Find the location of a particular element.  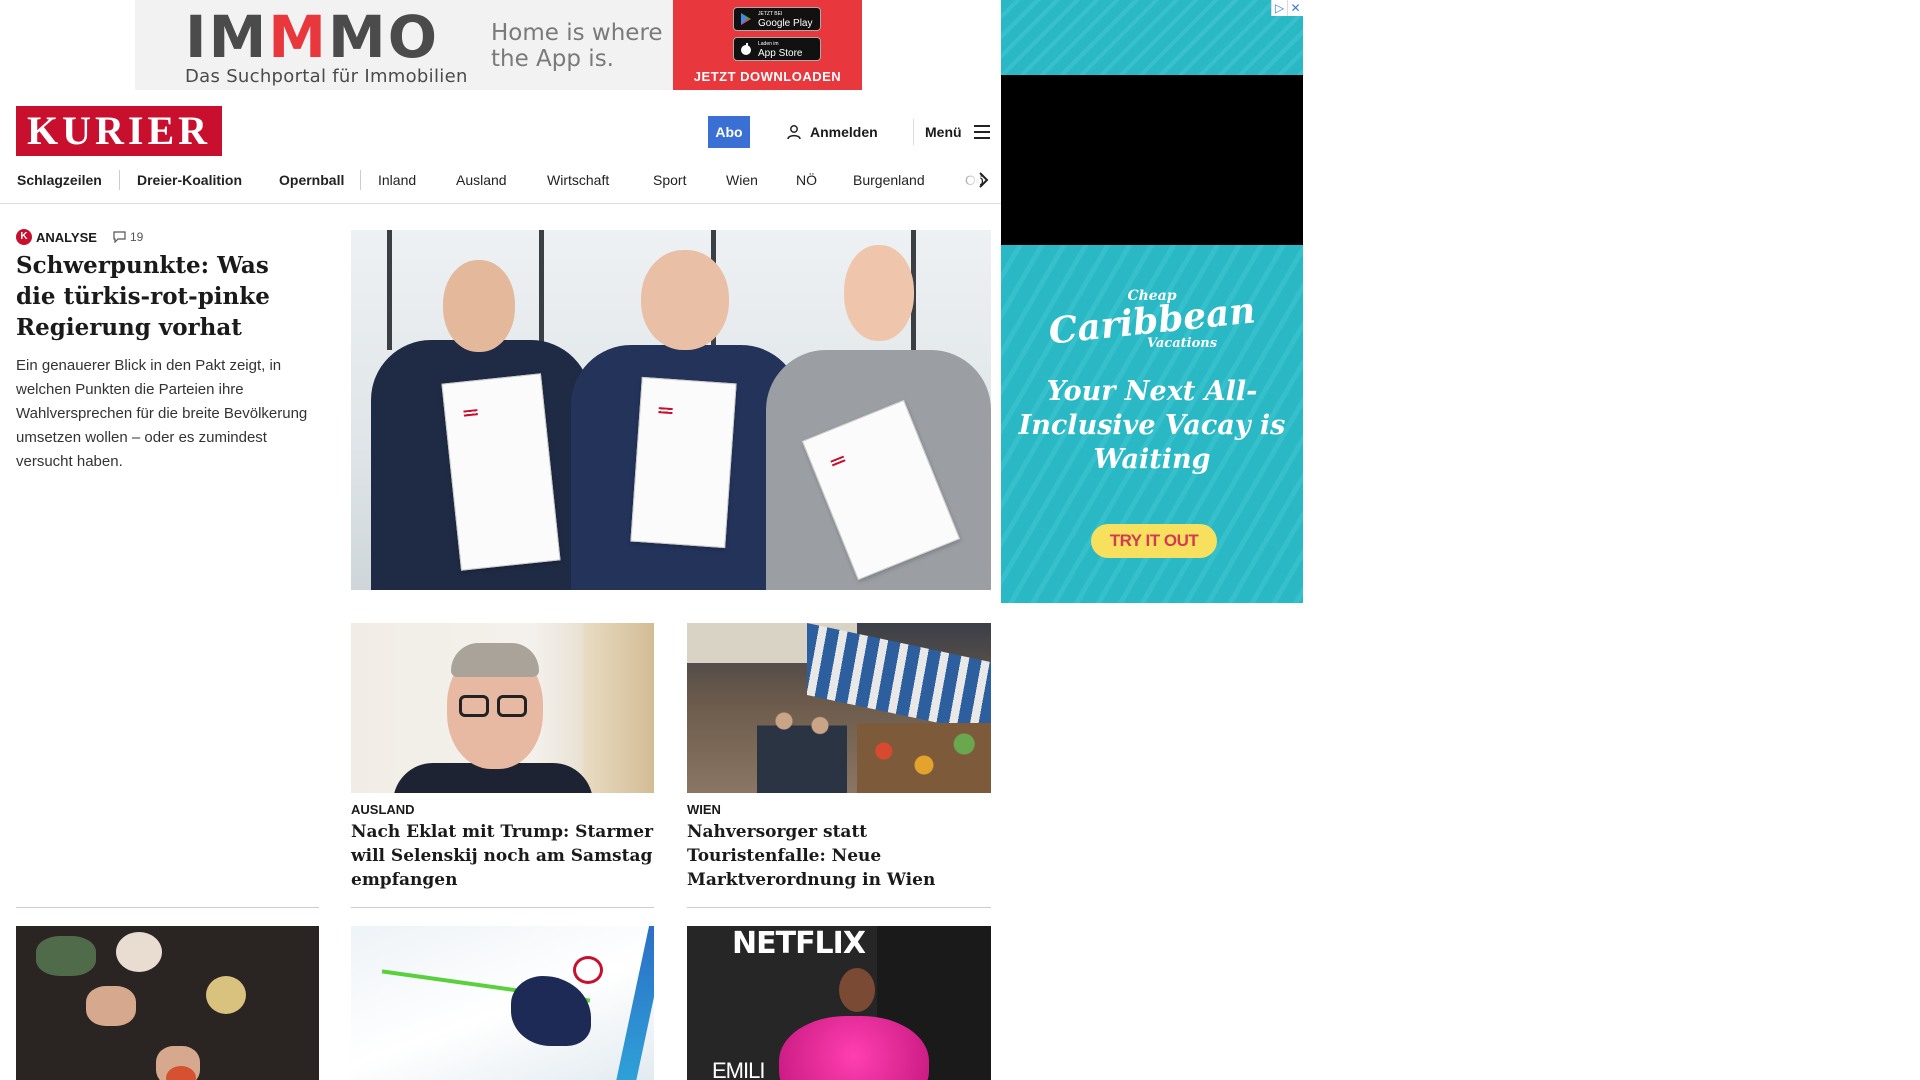

skier is located at coordinates (551, 1011).